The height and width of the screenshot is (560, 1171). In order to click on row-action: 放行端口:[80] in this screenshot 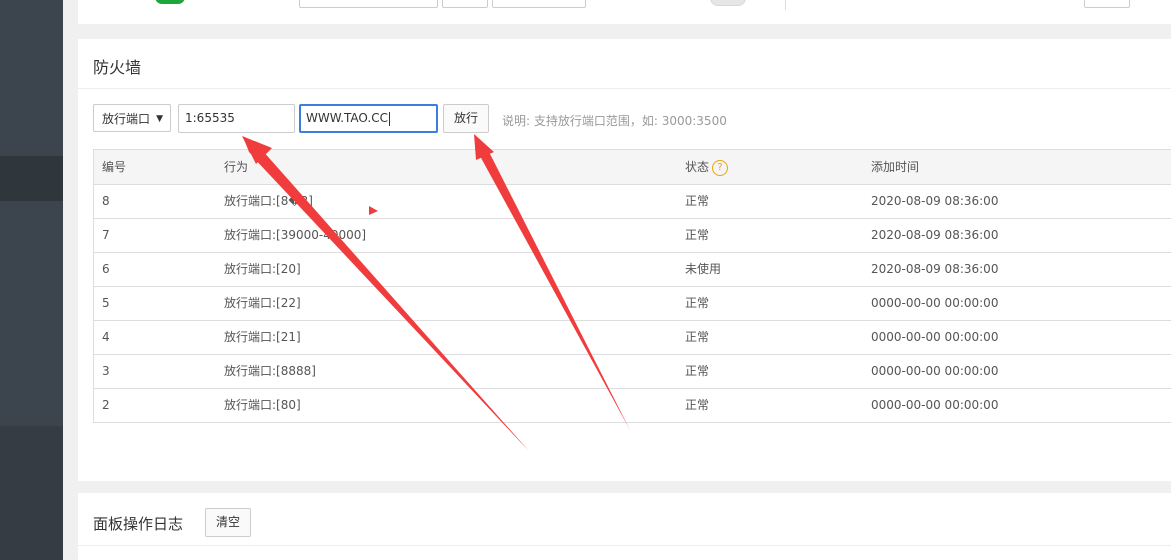, I will do `click(262, 405)`.